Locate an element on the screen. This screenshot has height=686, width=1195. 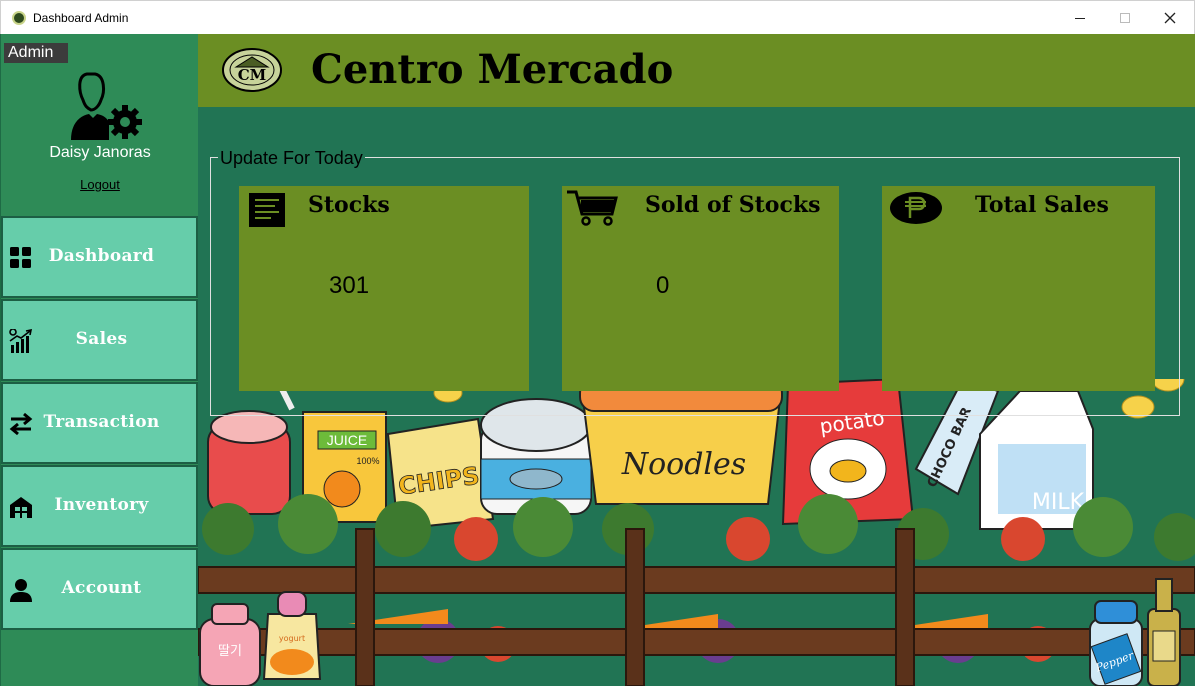
sidebar-item-sales: Sales is located at coordinates (99, 340).